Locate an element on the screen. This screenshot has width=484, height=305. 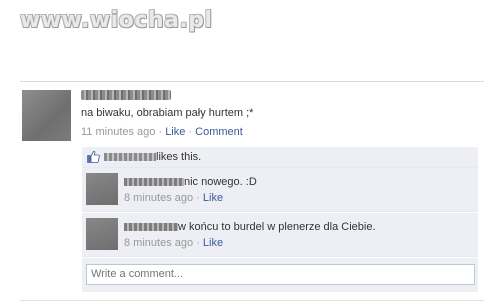
comment-text: nic nowego. :D is located at coordinates (220, 182).